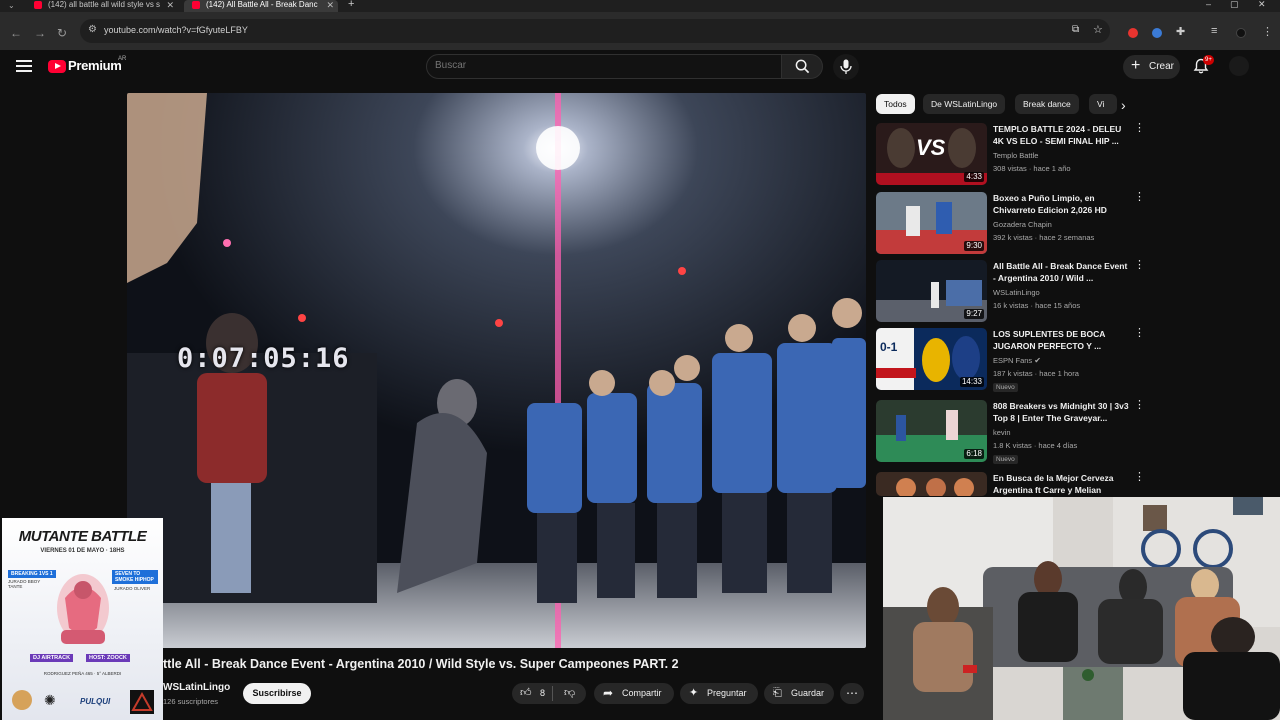 The width and height of the screenshot is (1280, 720). I want to click on extensions-puzzle-icon: ✚, so click(1180, 31).